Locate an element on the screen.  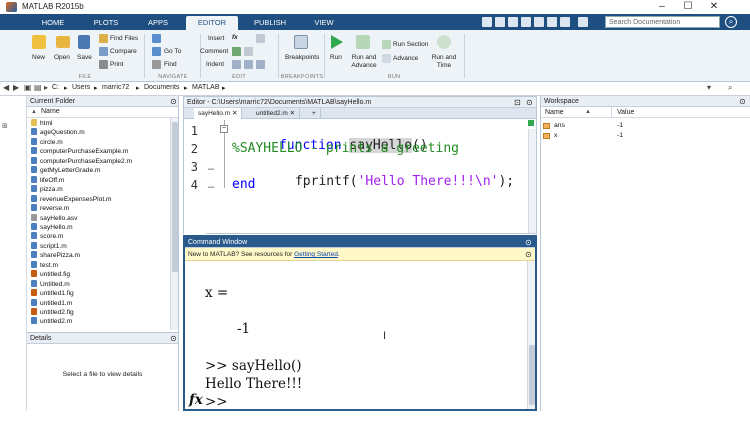
find-files-button: Find Files is located at coordinates (124, 38).